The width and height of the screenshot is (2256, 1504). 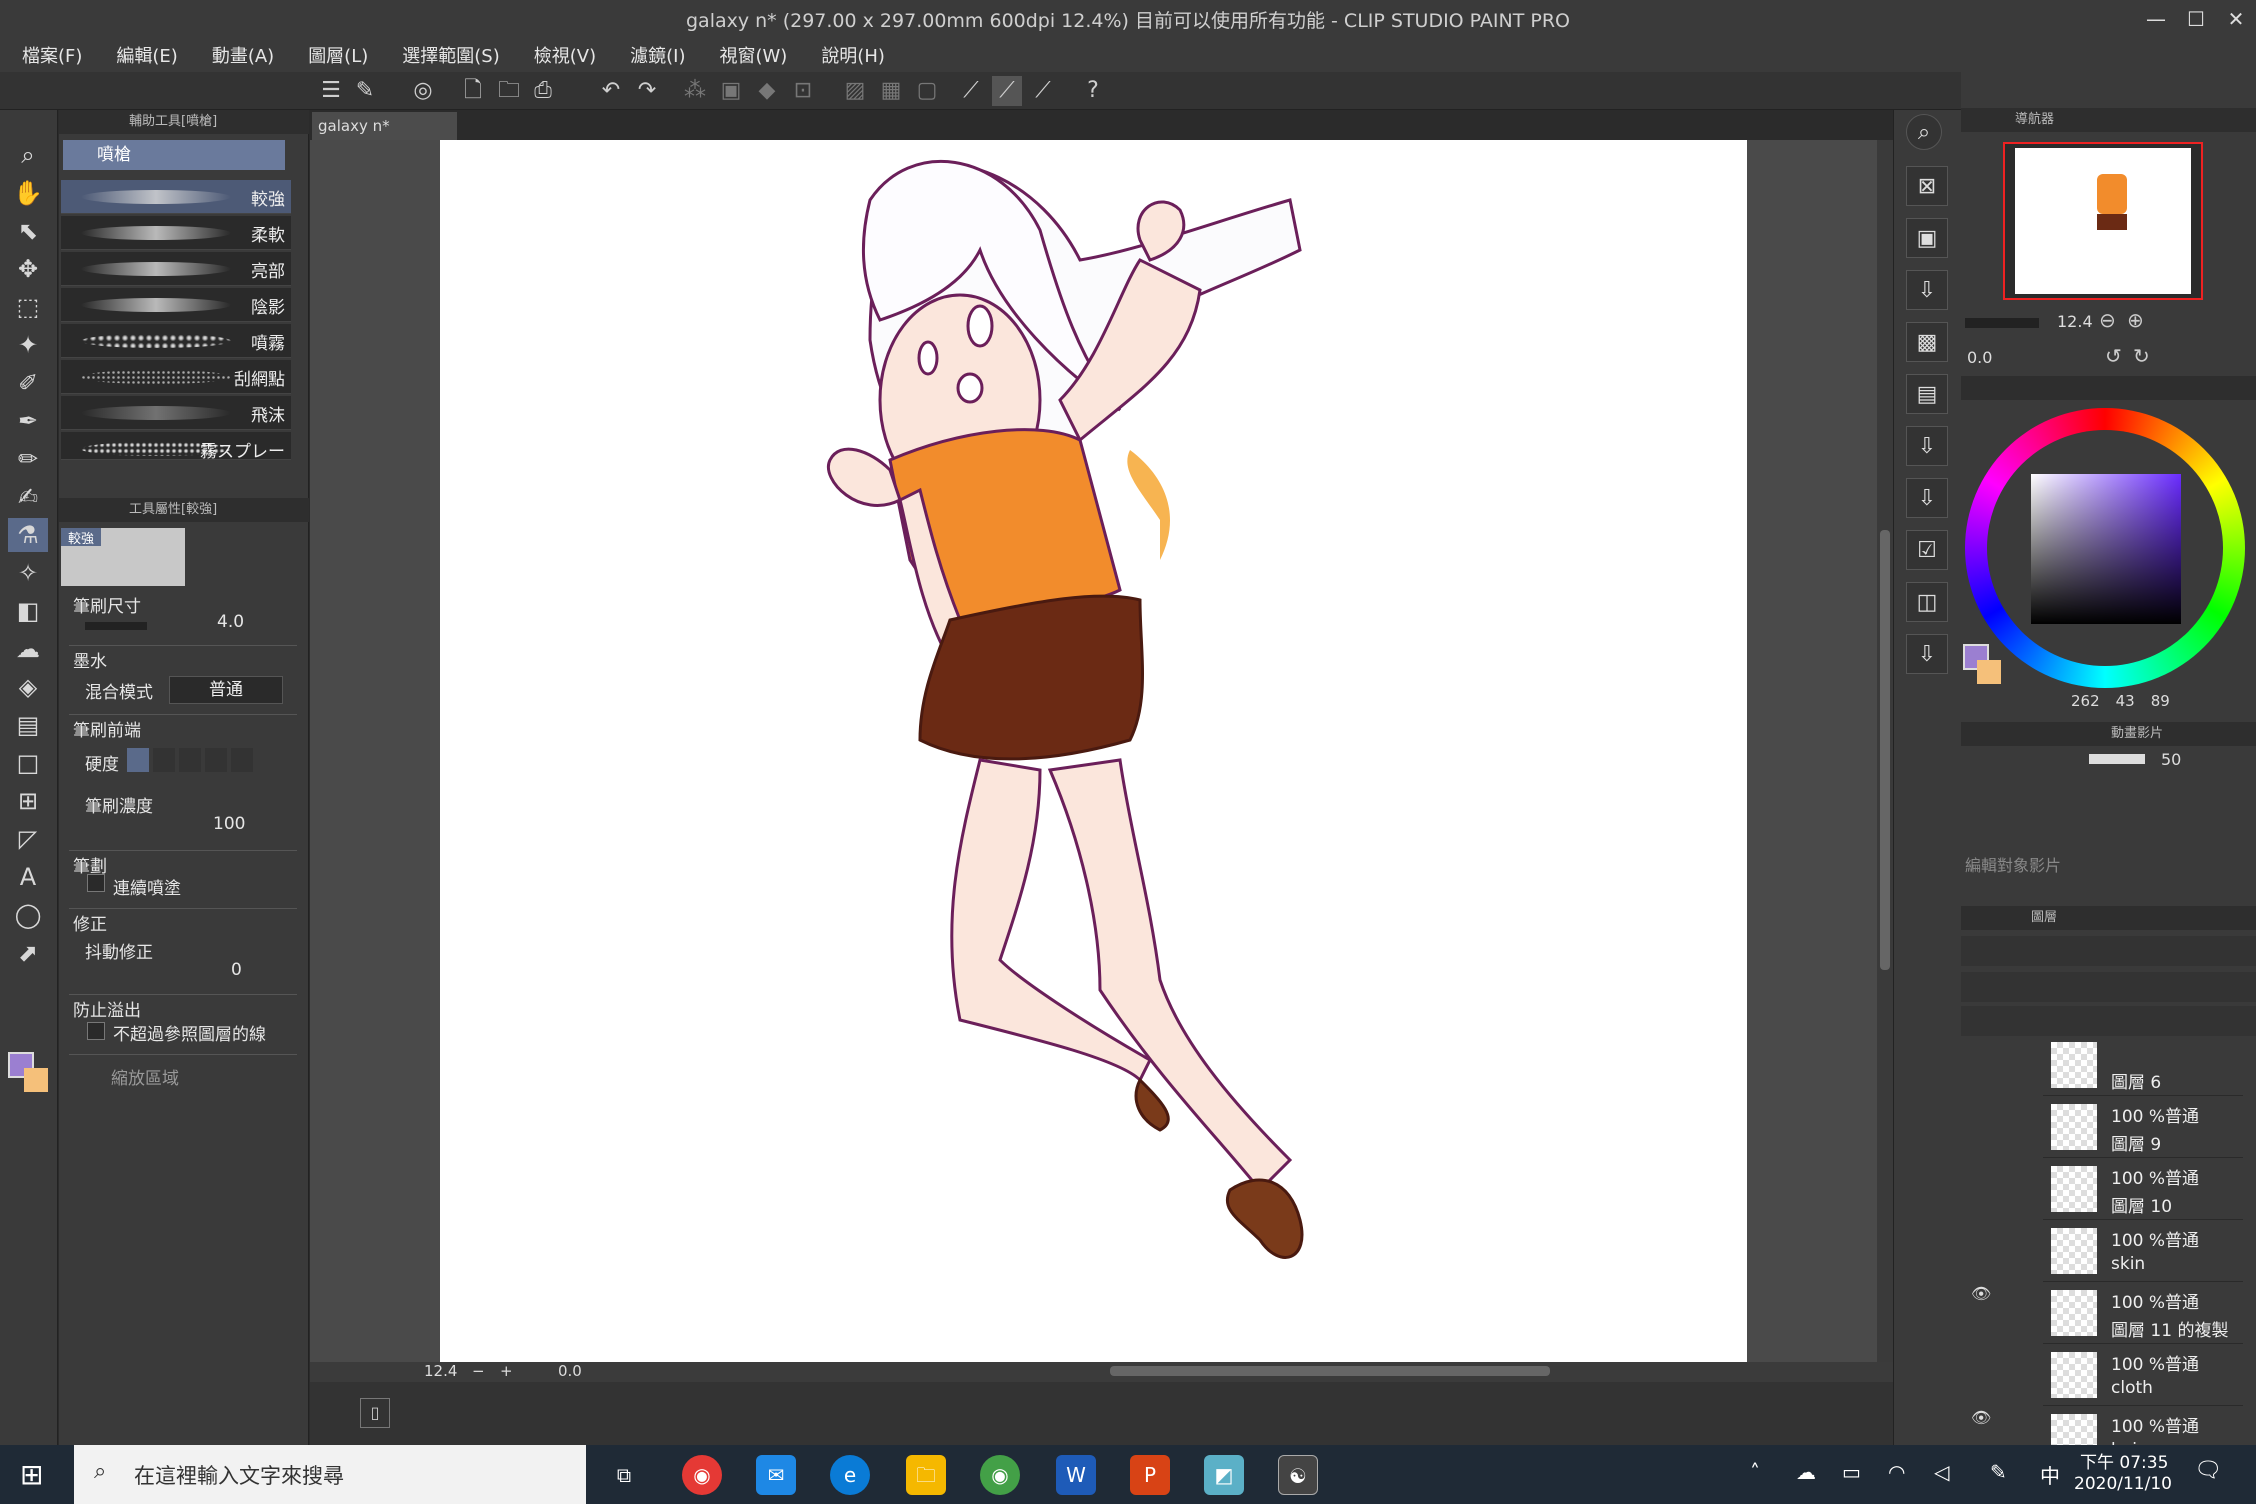 What do you see at coordinates (28, 383) in the screenshot?
I see `eyedropper-icon: ✐` at bounding box center [28, 383].